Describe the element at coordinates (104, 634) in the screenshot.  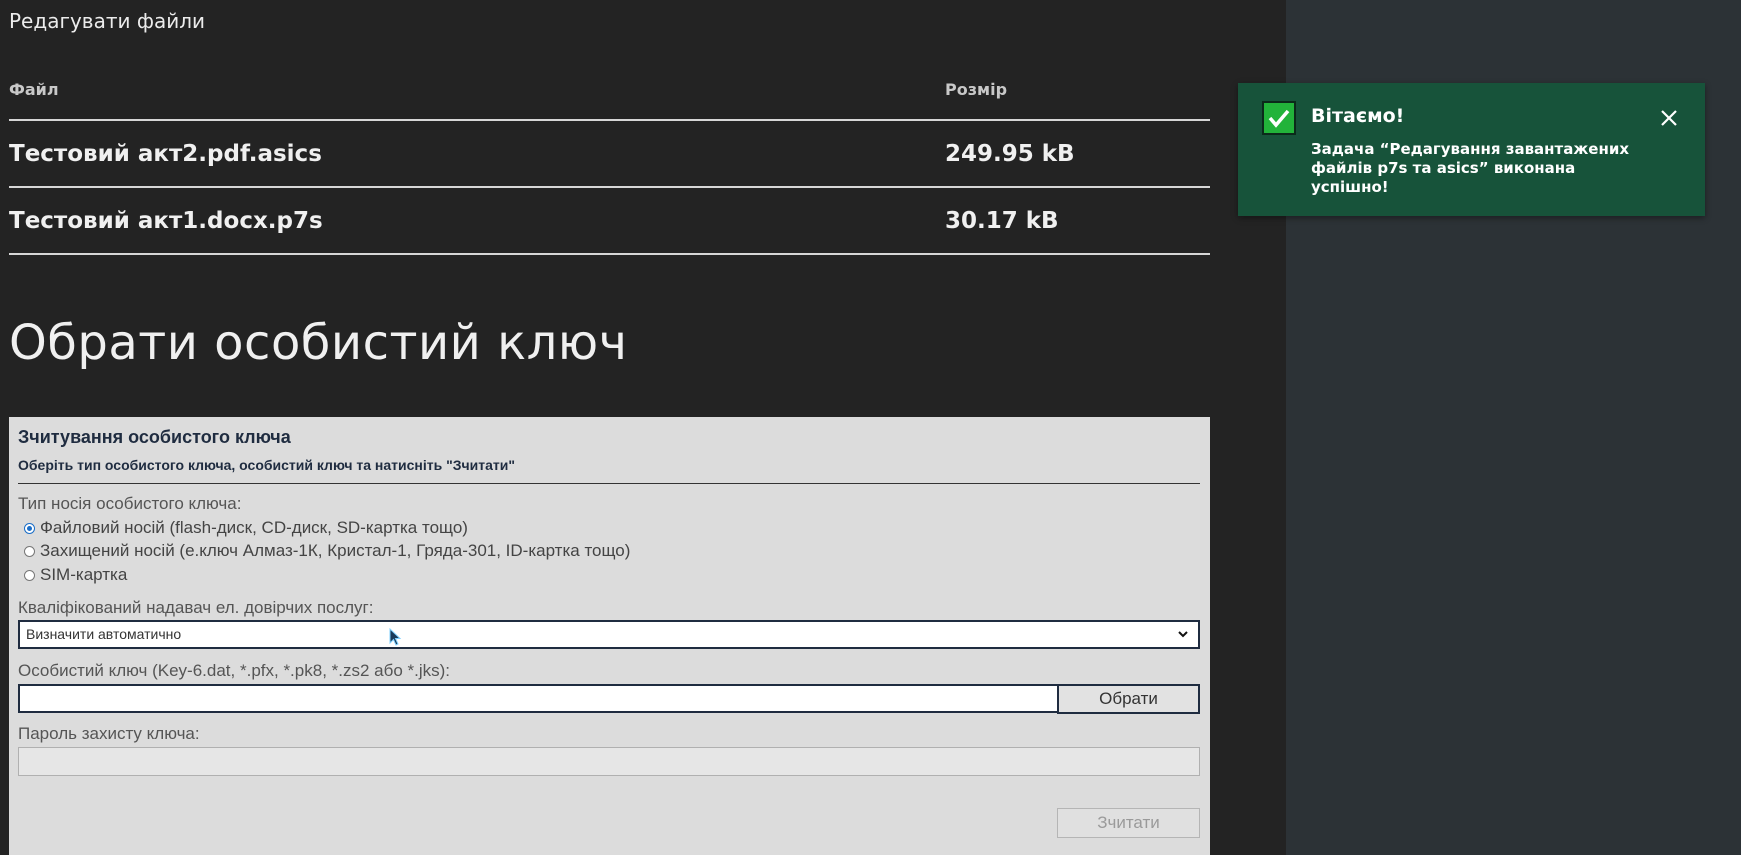
I see `provider-selected-value: Визначити автоматично` at that location.